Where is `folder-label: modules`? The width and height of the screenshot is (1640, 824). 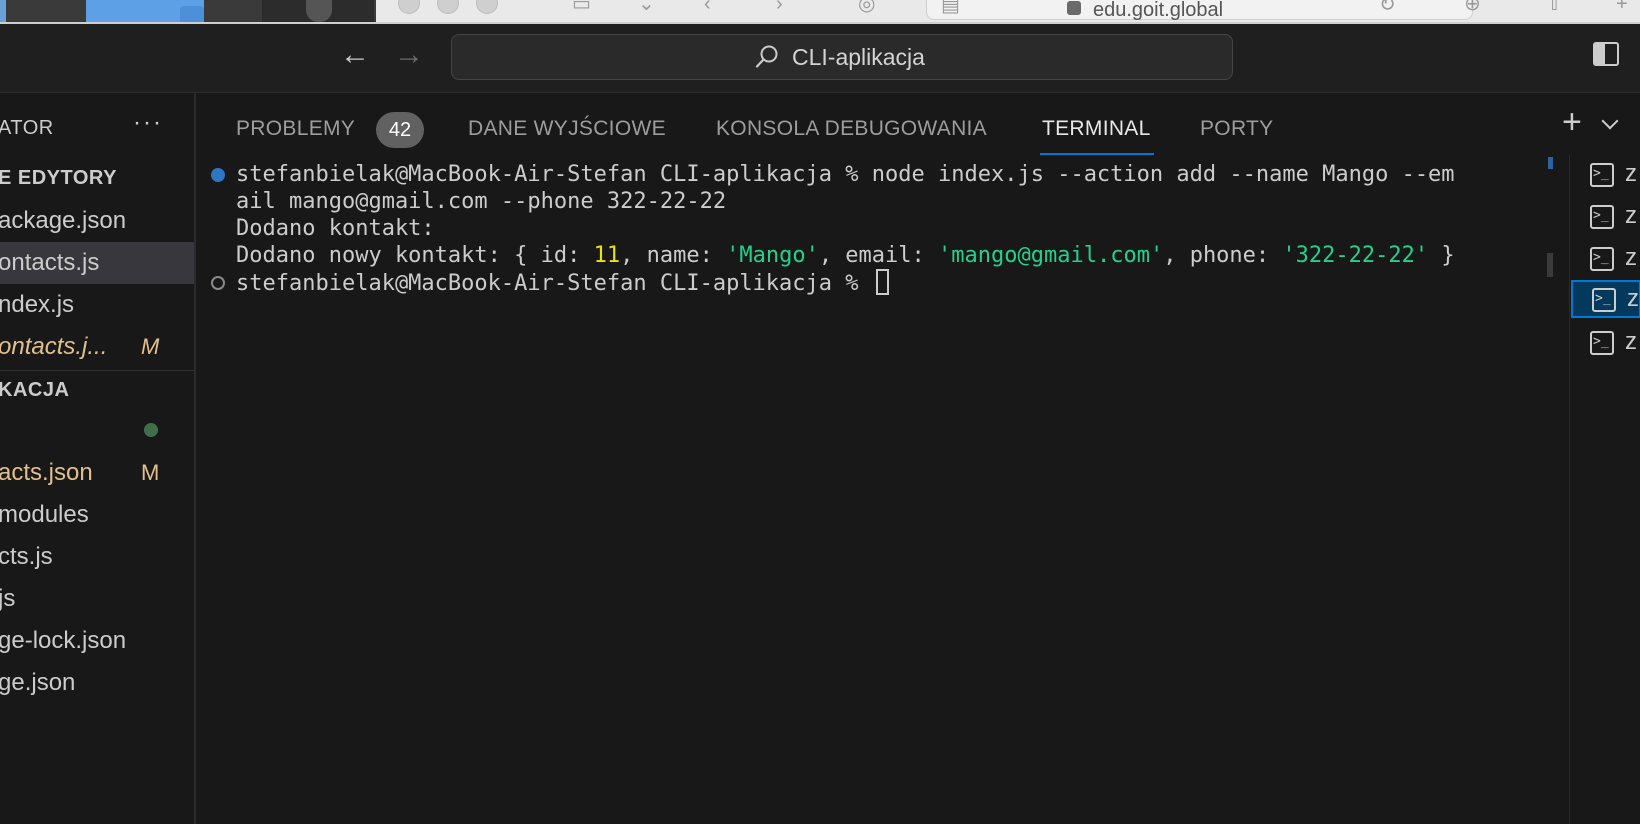
folder-label: modules is located at coordinates (44, 514).